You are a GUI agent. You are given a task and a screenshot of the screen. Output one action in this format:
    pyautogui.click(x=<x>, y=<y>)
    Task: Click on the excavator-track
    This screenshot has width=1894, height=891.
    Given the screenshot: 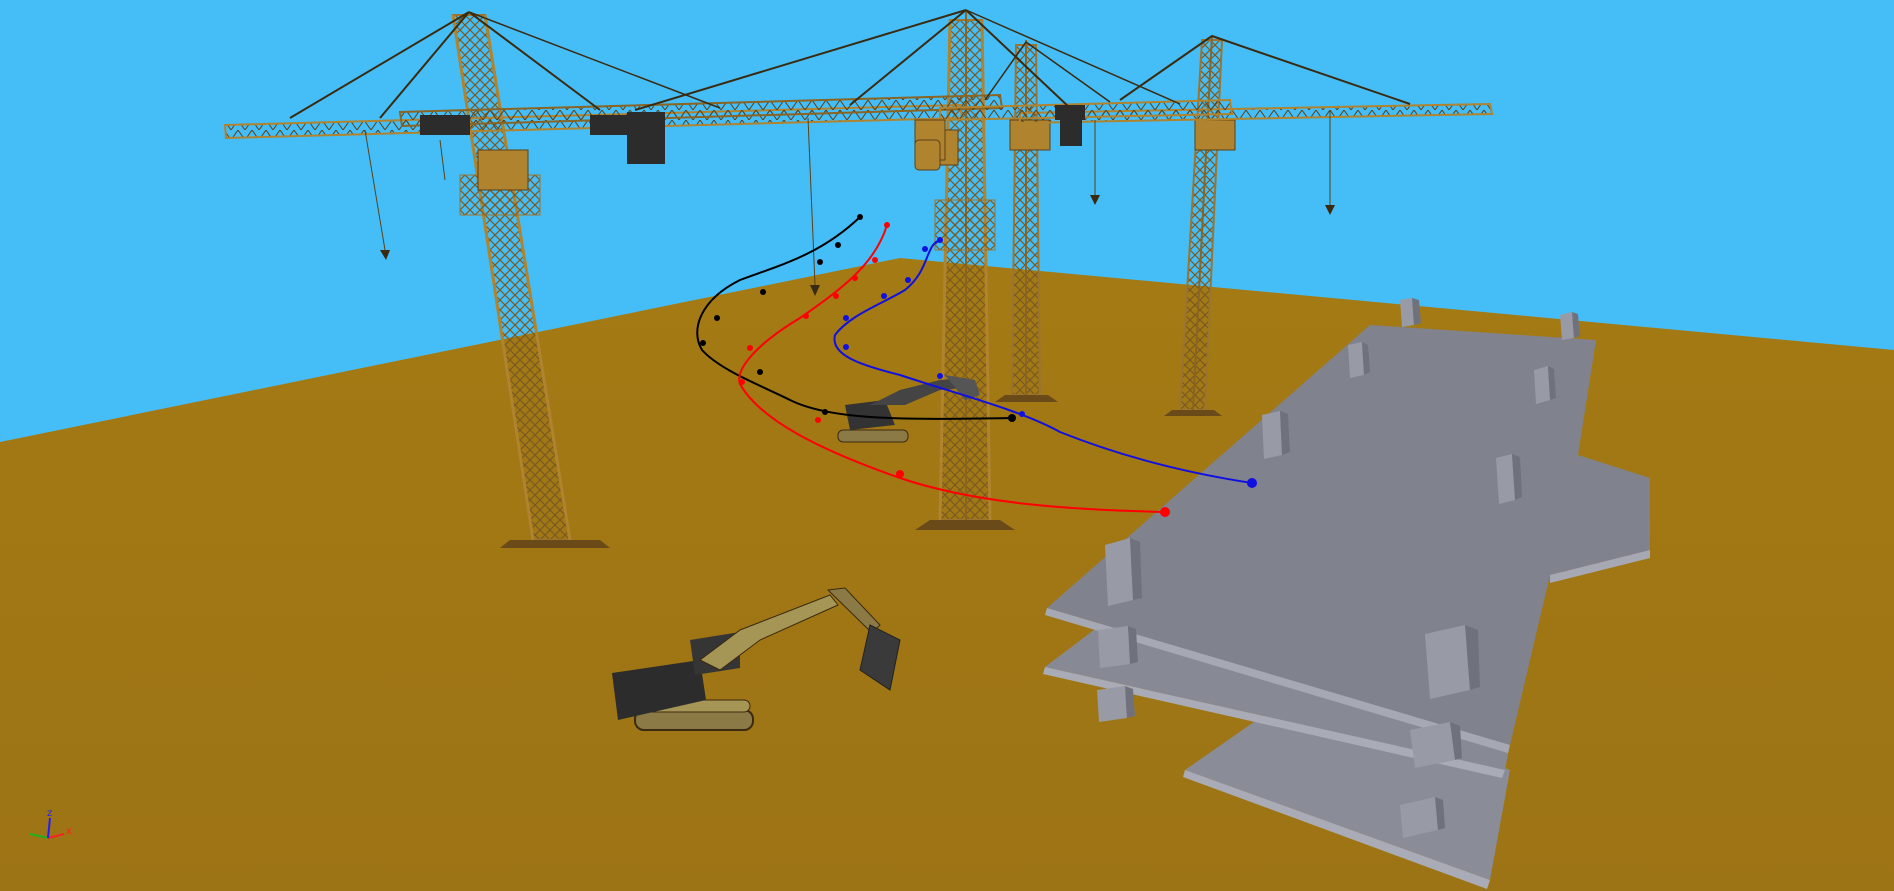 What is the action you would take?
    pyautogui.click(x=694, y=720)
    